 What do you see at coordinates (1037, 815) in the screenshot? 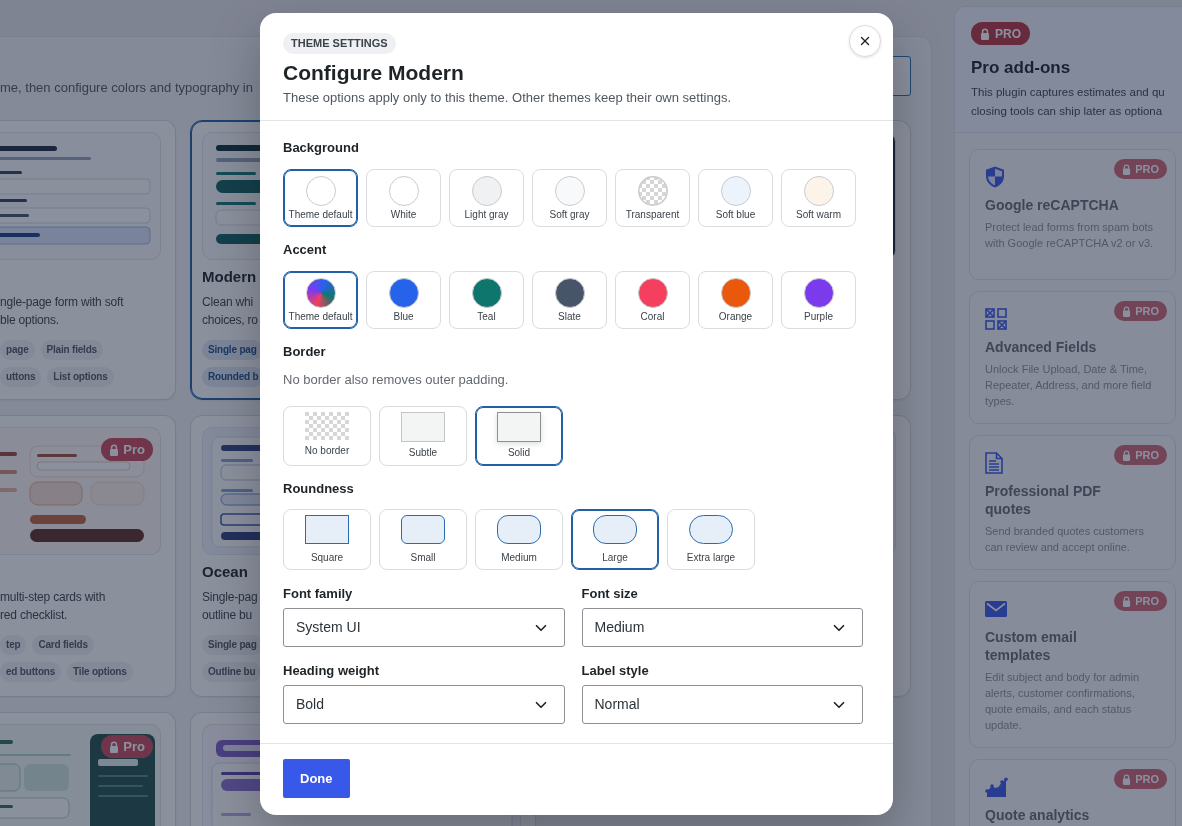
I see `addon-title: Quote analytics` at bounding box center [1037, 815].